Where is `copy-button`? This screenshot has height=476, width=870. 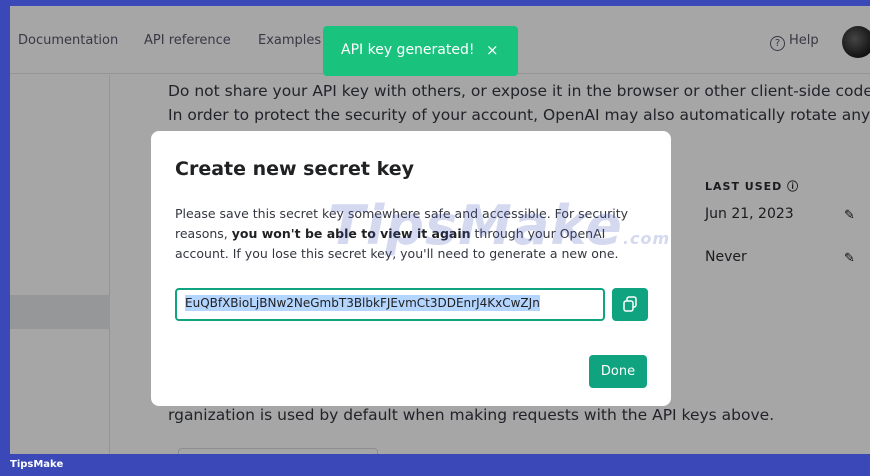 copy-button is located at coordinates (630, 304).